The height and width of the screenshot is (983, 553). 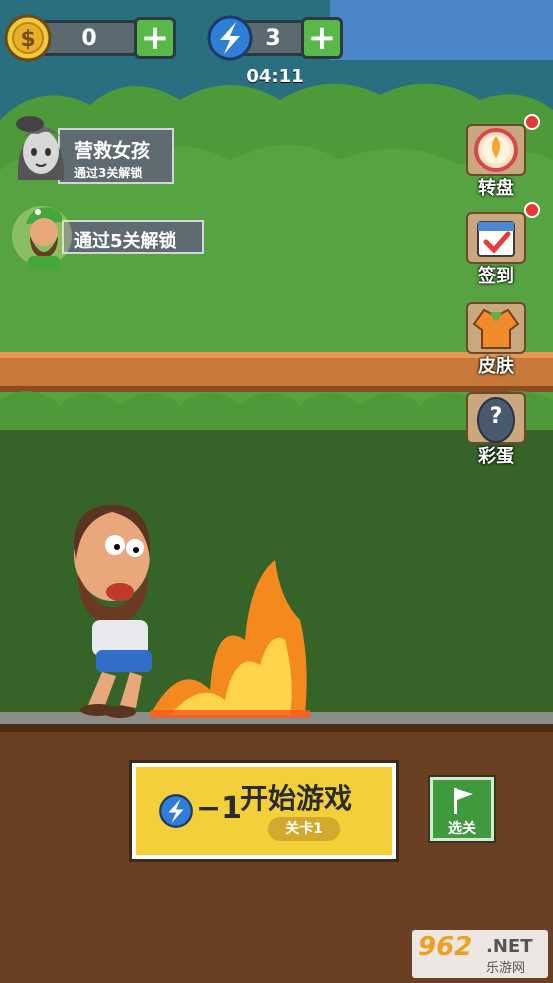 I want to click on watermark-net: .NET, so click(x=509, y=946).